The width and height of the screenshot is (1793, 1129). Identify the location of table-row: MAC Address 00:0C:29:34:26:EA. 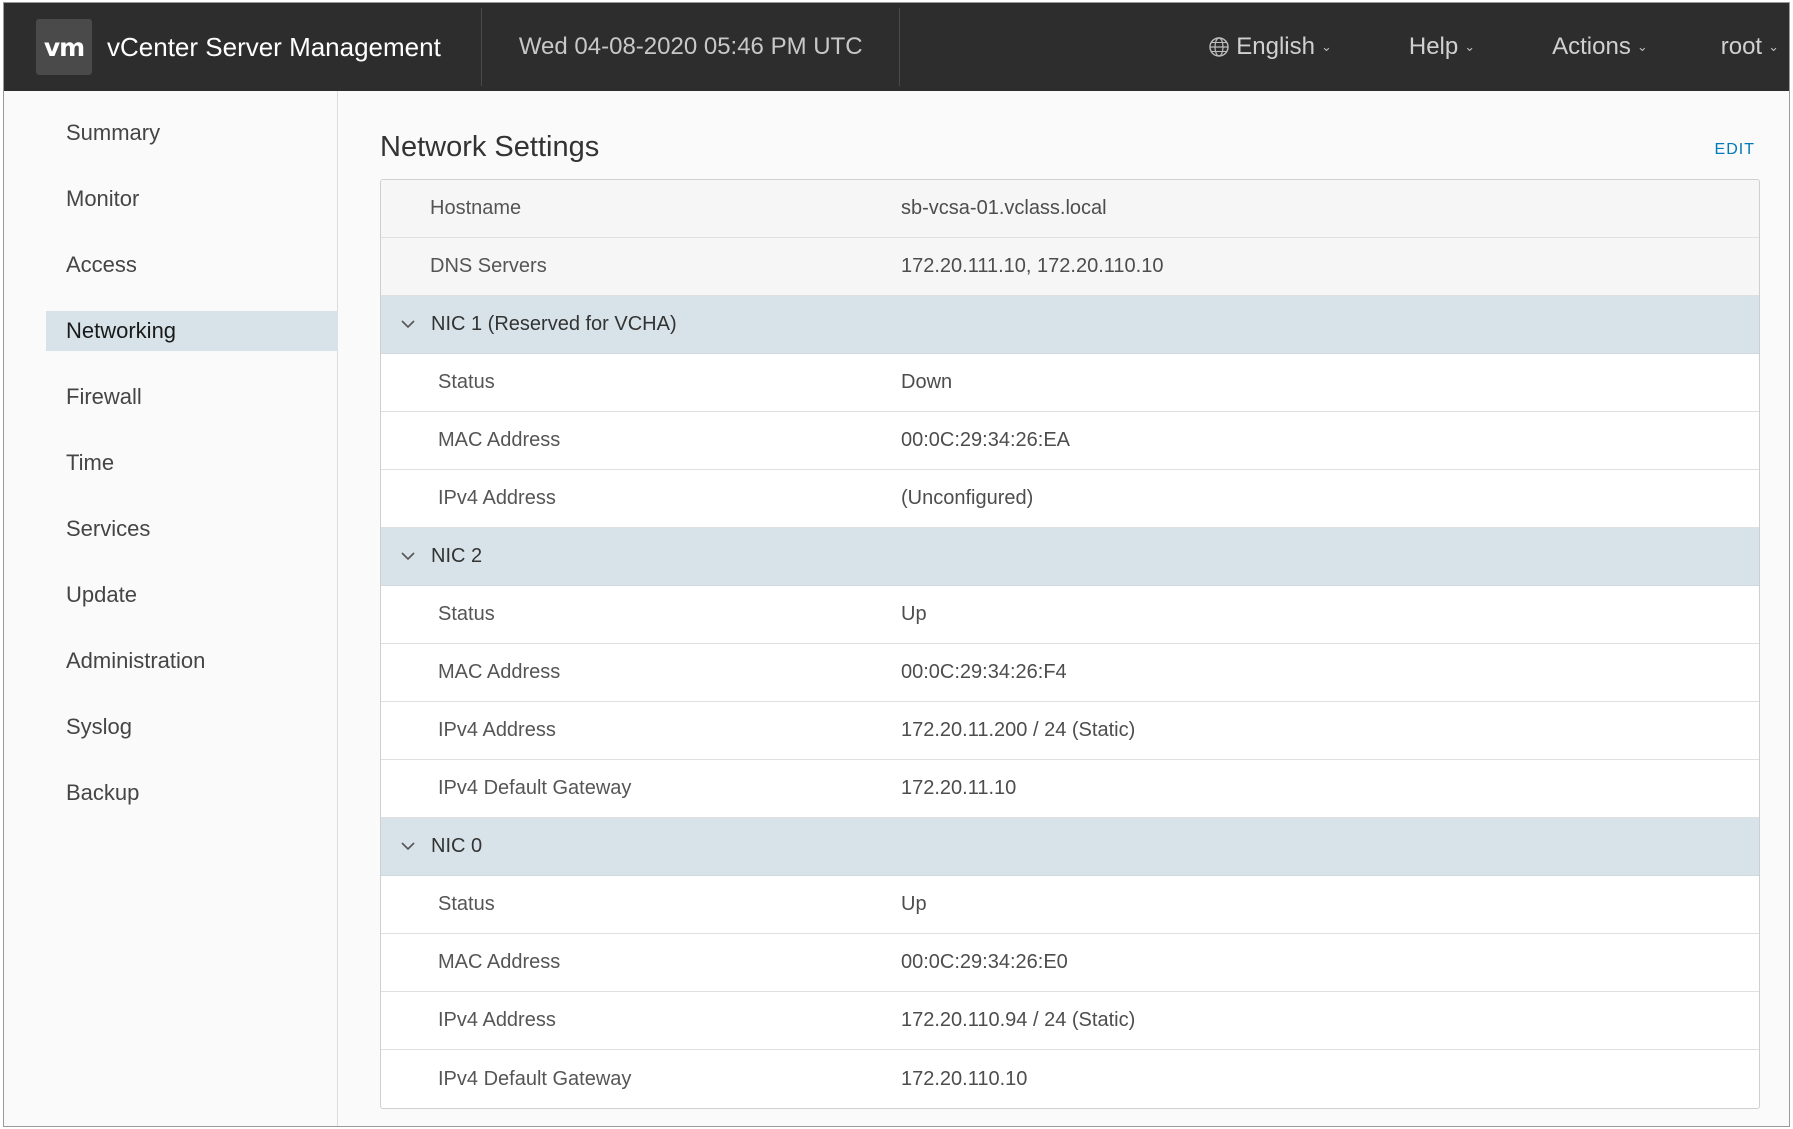
(1070, 441).